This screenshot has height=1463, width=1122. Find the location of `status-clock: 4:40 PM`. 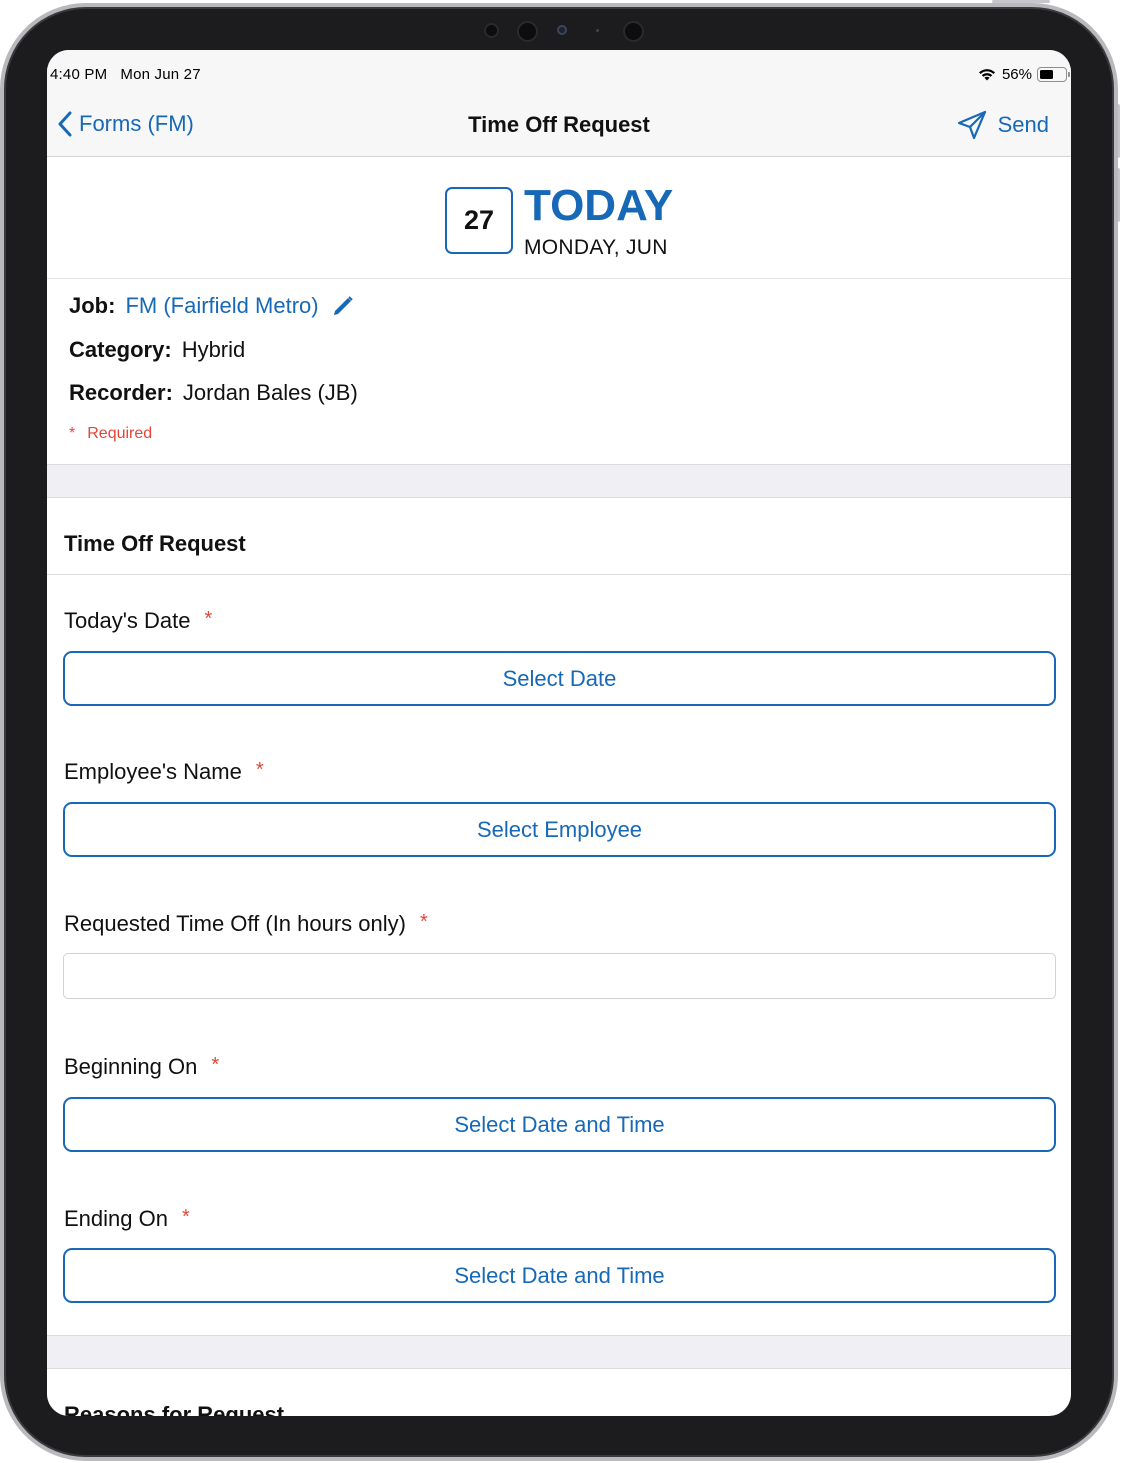

status-clock: 4:40 PM is located at coordinates (79, 74).